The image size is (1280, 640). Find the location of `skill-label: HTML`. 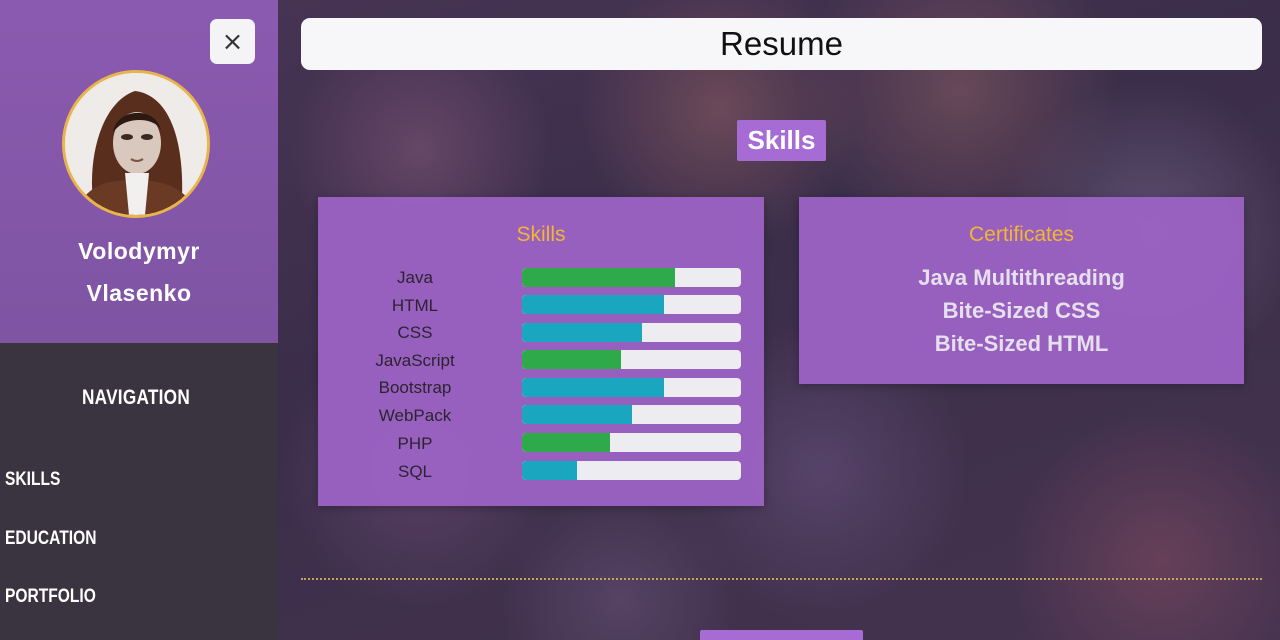

skill-label: HTML is located at coordinates (415, 305).